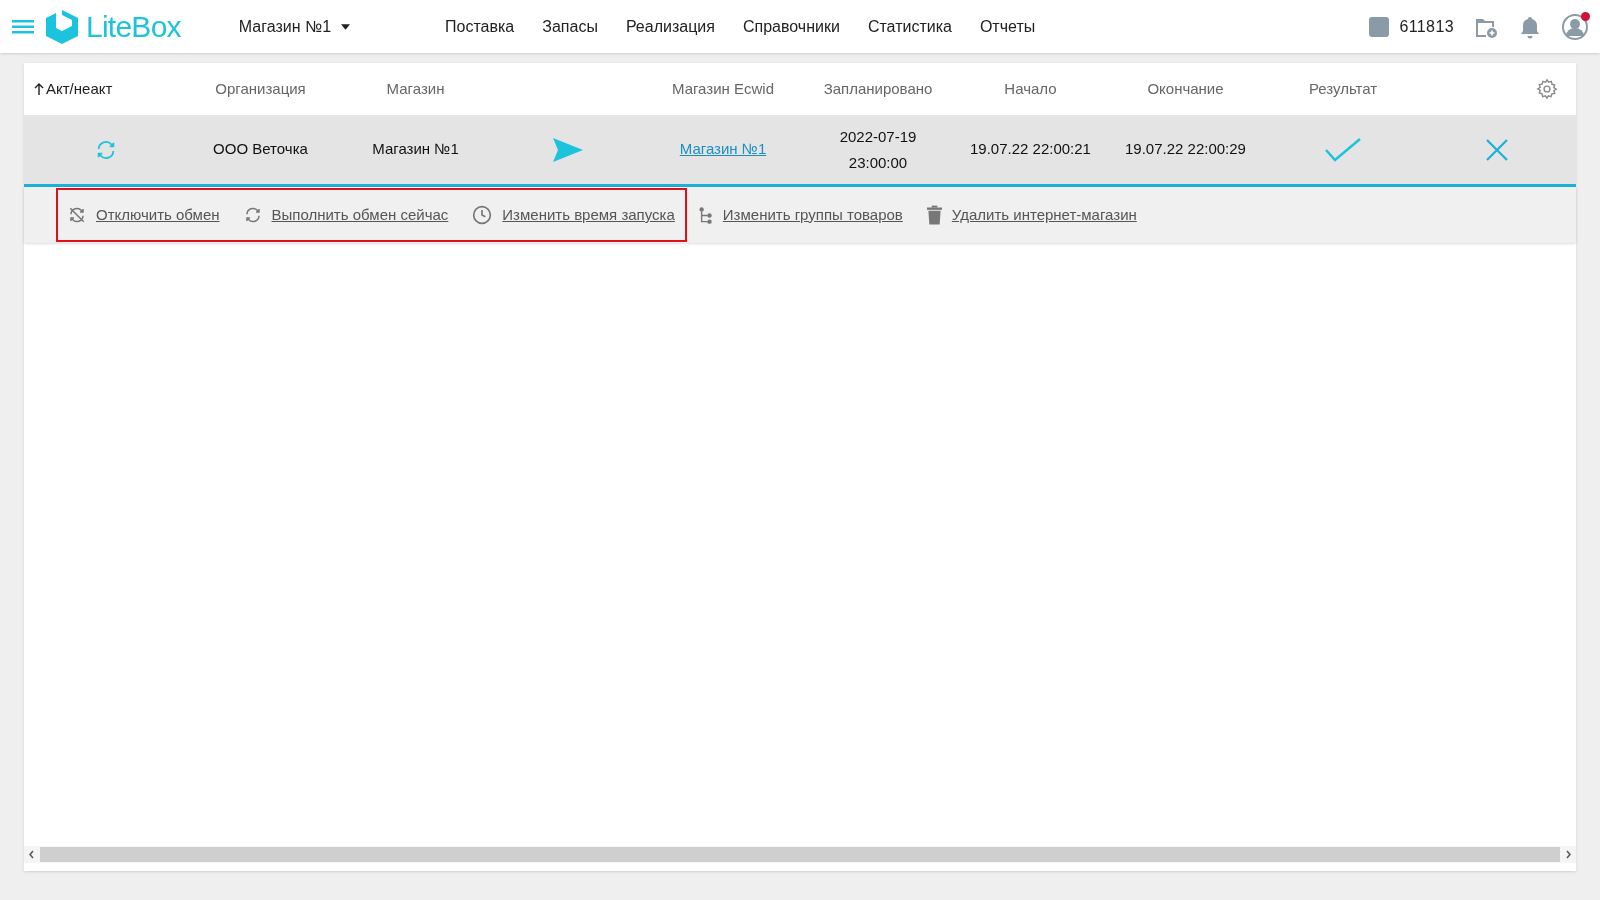 The width and height of the screenshot is (1600, 900). What do you see at coordinates (878, 89) in the screenshot?
I see `column-header: Запланировано` at bounding box center [878, 89].